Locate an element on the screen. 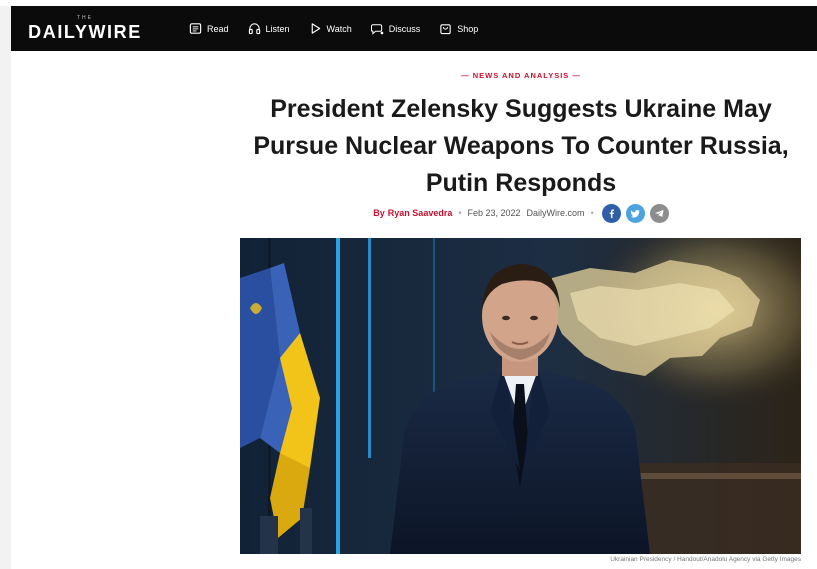 The height and width of the screenshot is (569, 817). read-icon is located at coordinates (195, 28).